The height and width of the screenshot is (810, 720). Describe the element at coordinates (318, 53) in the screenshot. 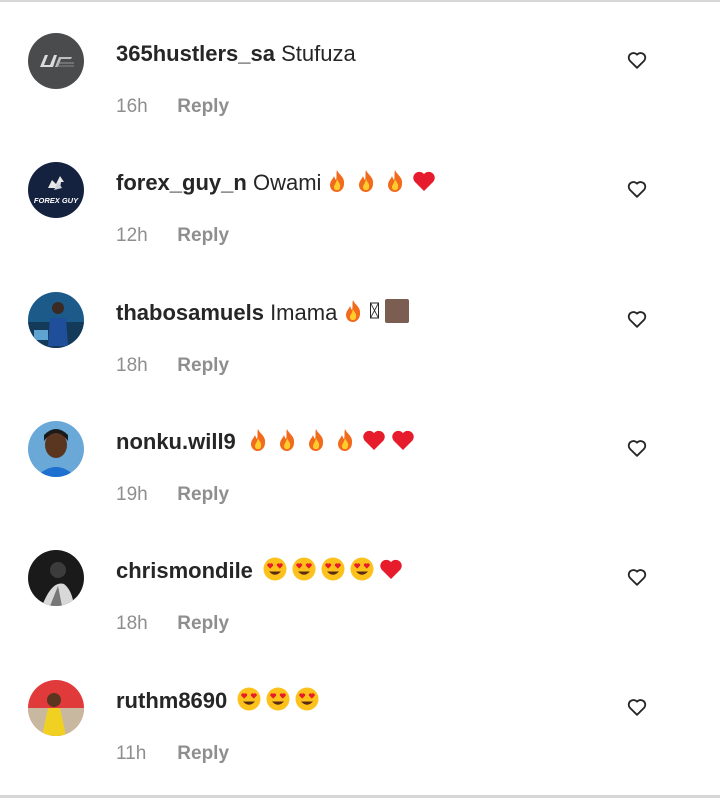

I see `comment-body: Stufuza` at that location.